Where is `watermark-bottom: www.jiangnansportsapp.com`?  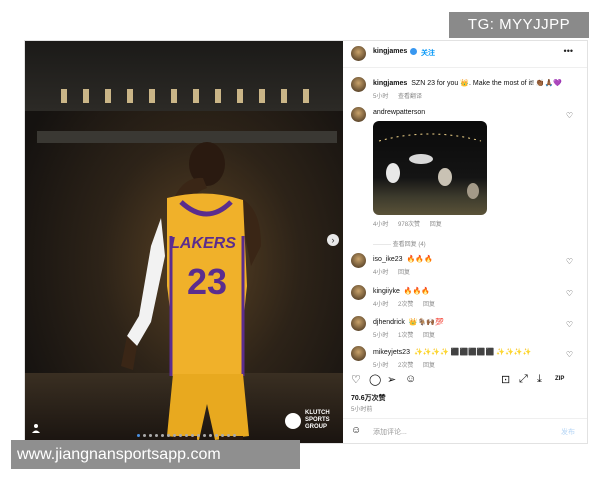 watermark-bottom: www.jiangnansportsapp.com is located at coordinates (155, 454).